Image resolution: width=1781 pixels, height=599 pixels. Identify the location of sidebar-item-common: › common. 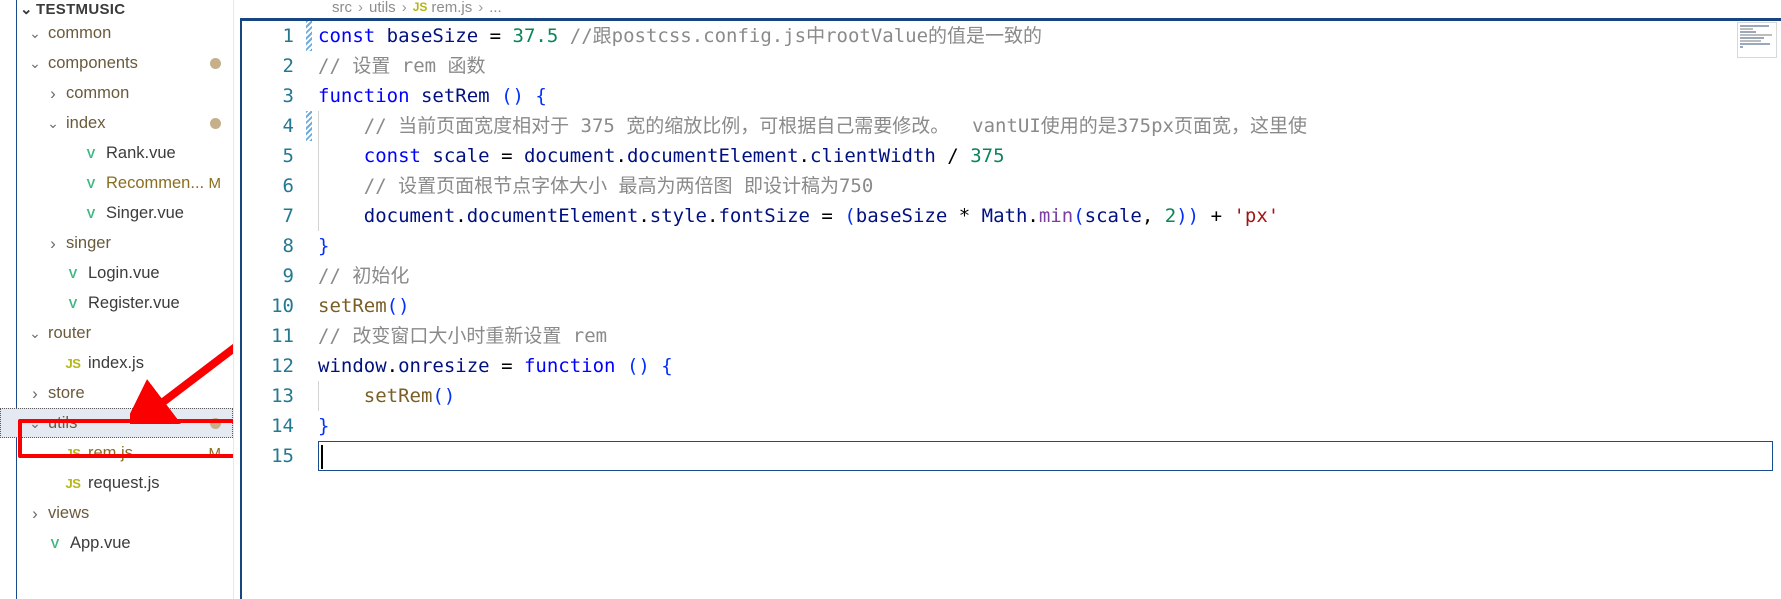
(116, 93).